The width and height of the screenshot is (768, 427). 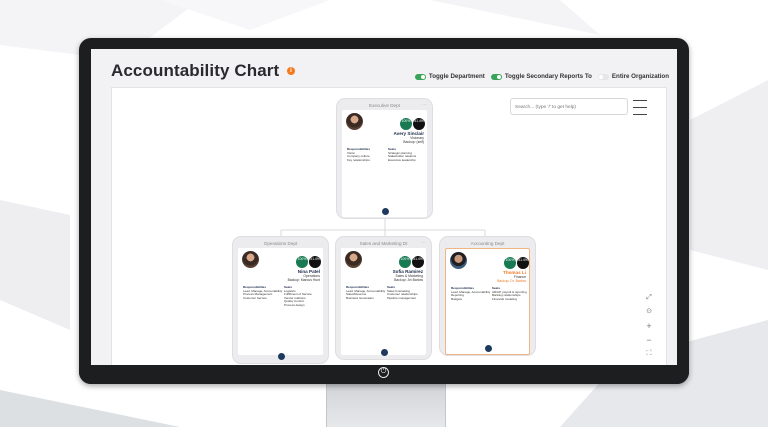 I want to click on center-icon: ⊙, so click(x=649, y=312).